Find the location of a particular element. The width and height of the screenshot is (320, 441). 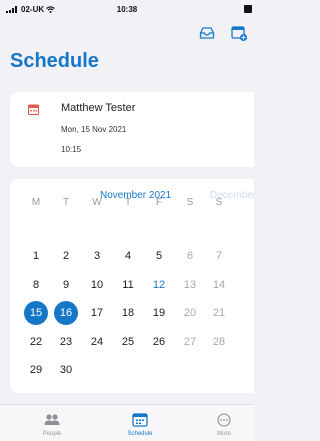

calendar-day: 18 is located at coordinates (128, 313).